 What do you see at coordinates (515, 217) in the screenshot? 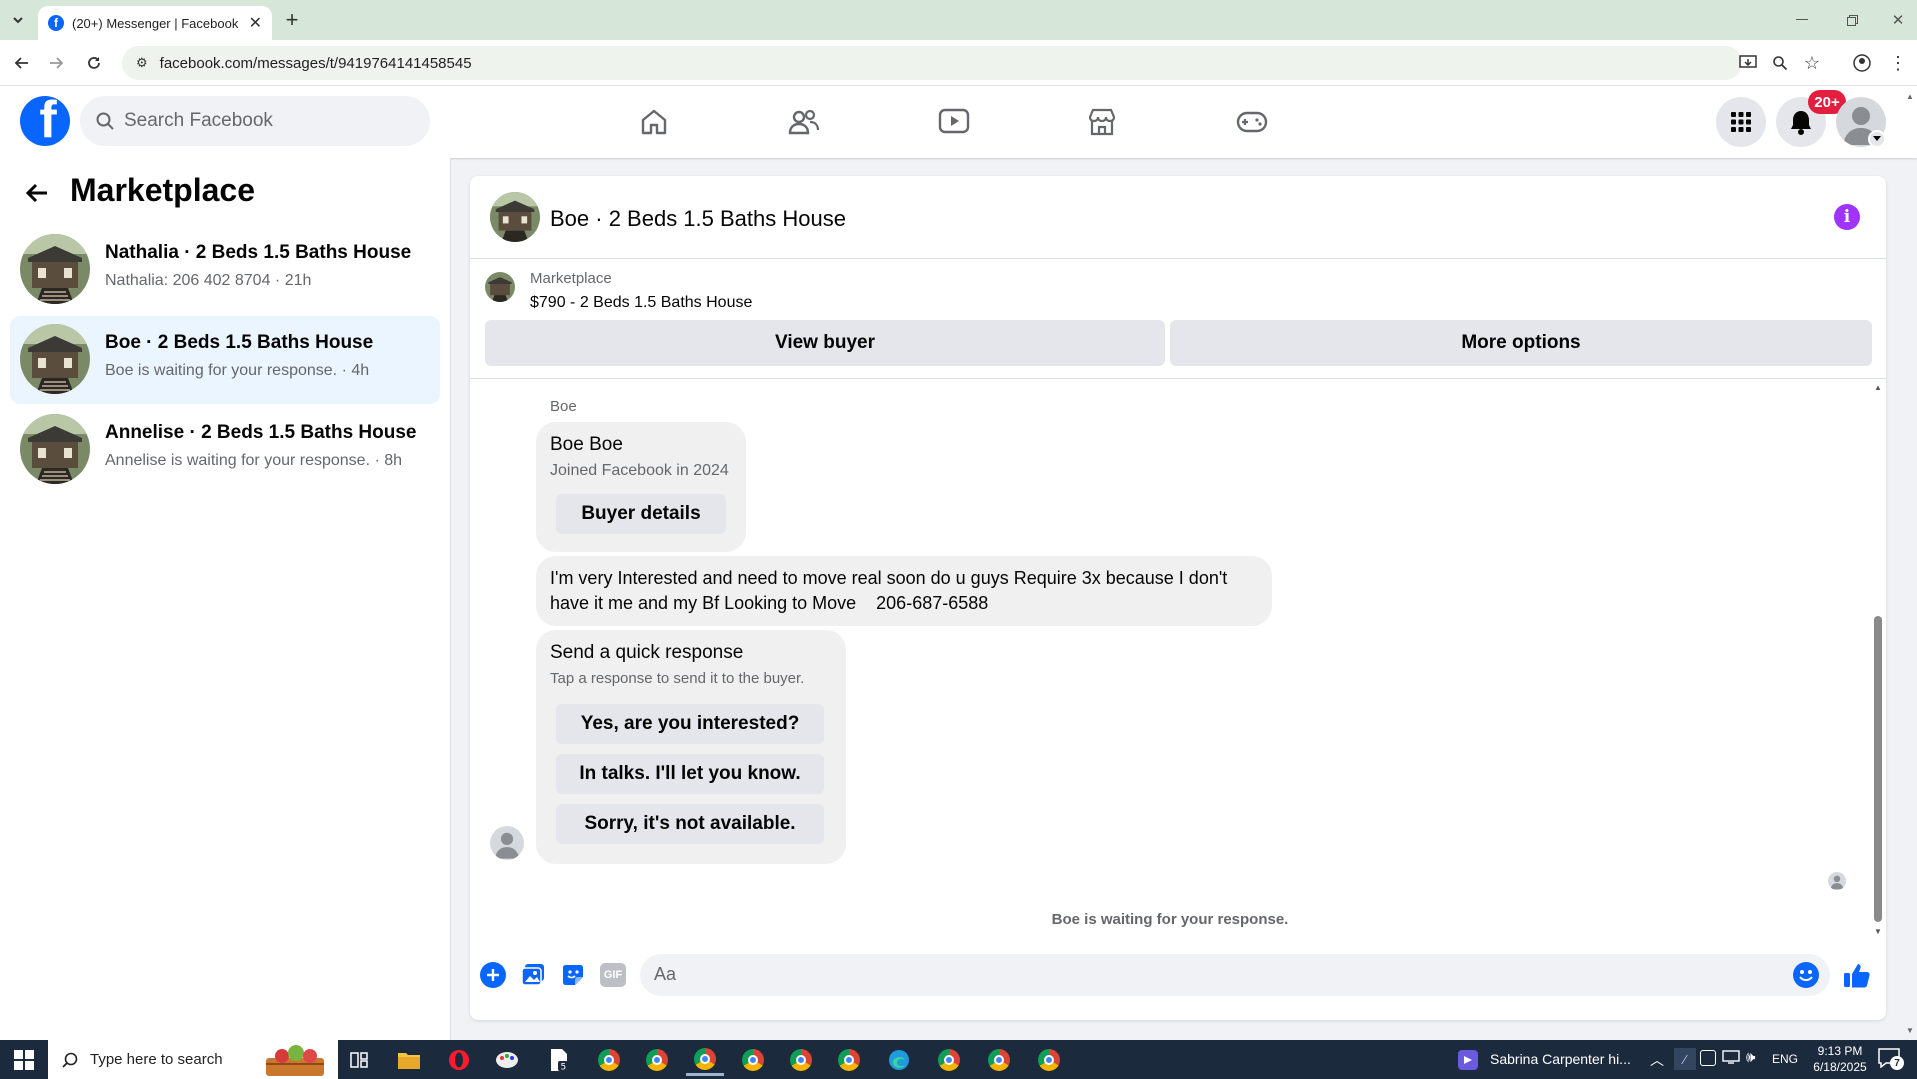
I see `chat-avatar` at bounding box center [515, 217].